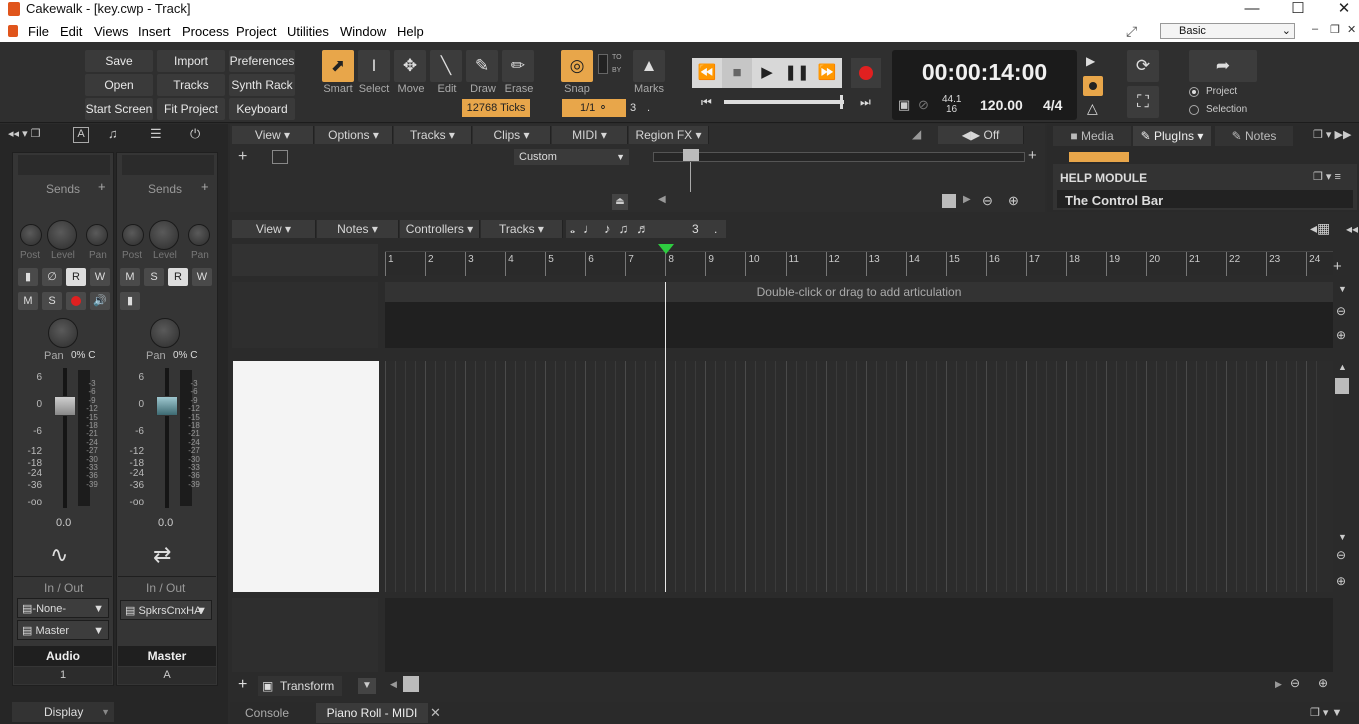 This screenshot has height=724, width=1359. What do you see at coordinates (859, 292) in the screenshot?
I see `articulation-hint: Double-click or drag to add articulation` at bounding box center [859, 292].